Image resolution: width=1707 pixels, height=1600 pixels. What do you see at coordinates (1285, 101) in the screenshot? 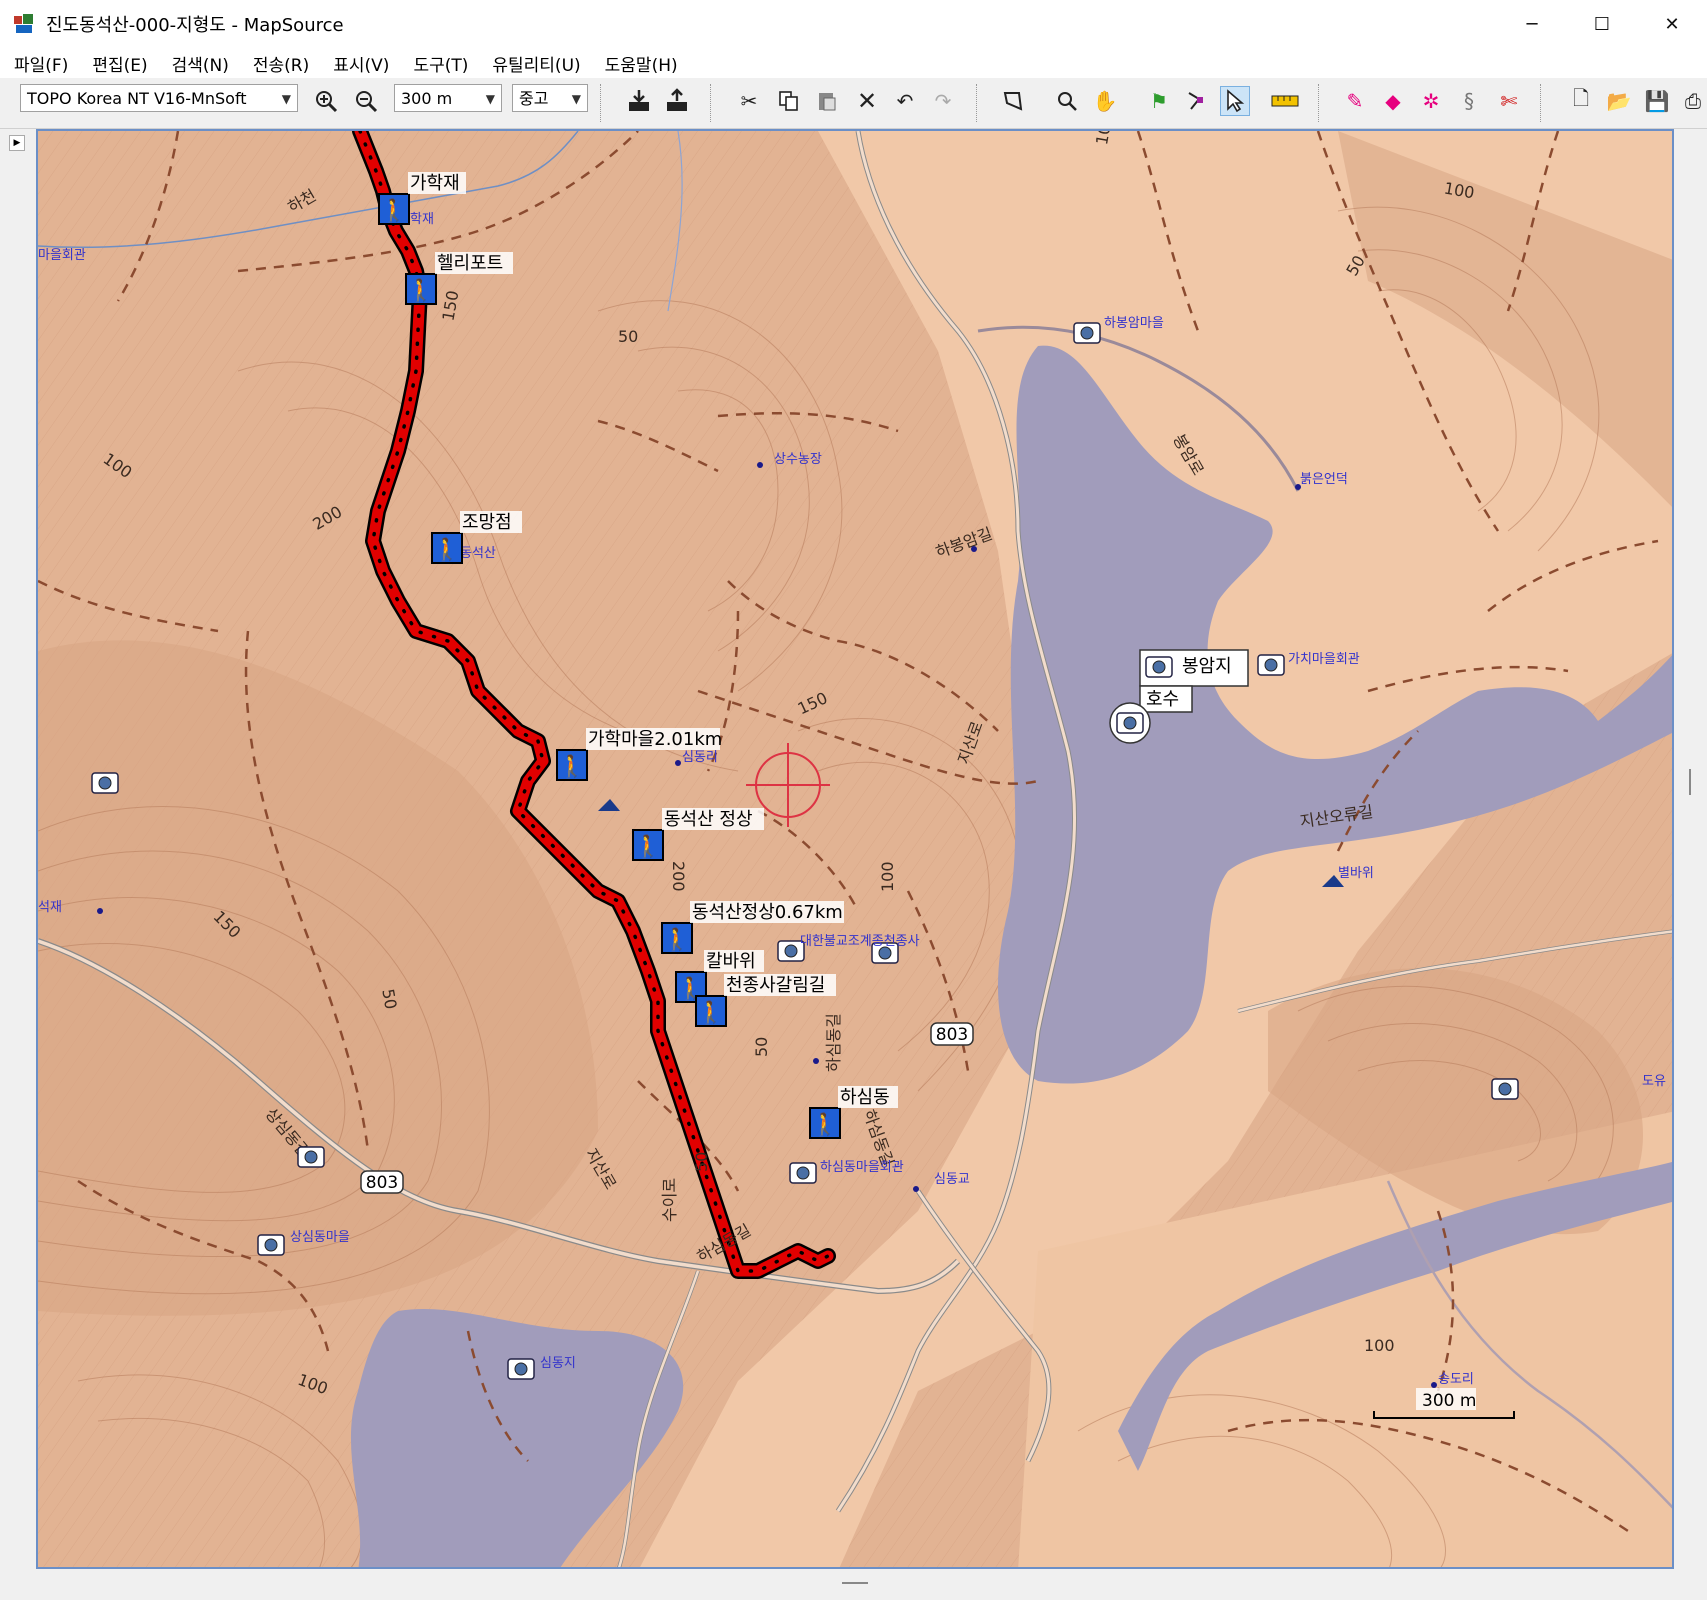
I see `measure-ruler-icon` at bounding box center [1285, 101].